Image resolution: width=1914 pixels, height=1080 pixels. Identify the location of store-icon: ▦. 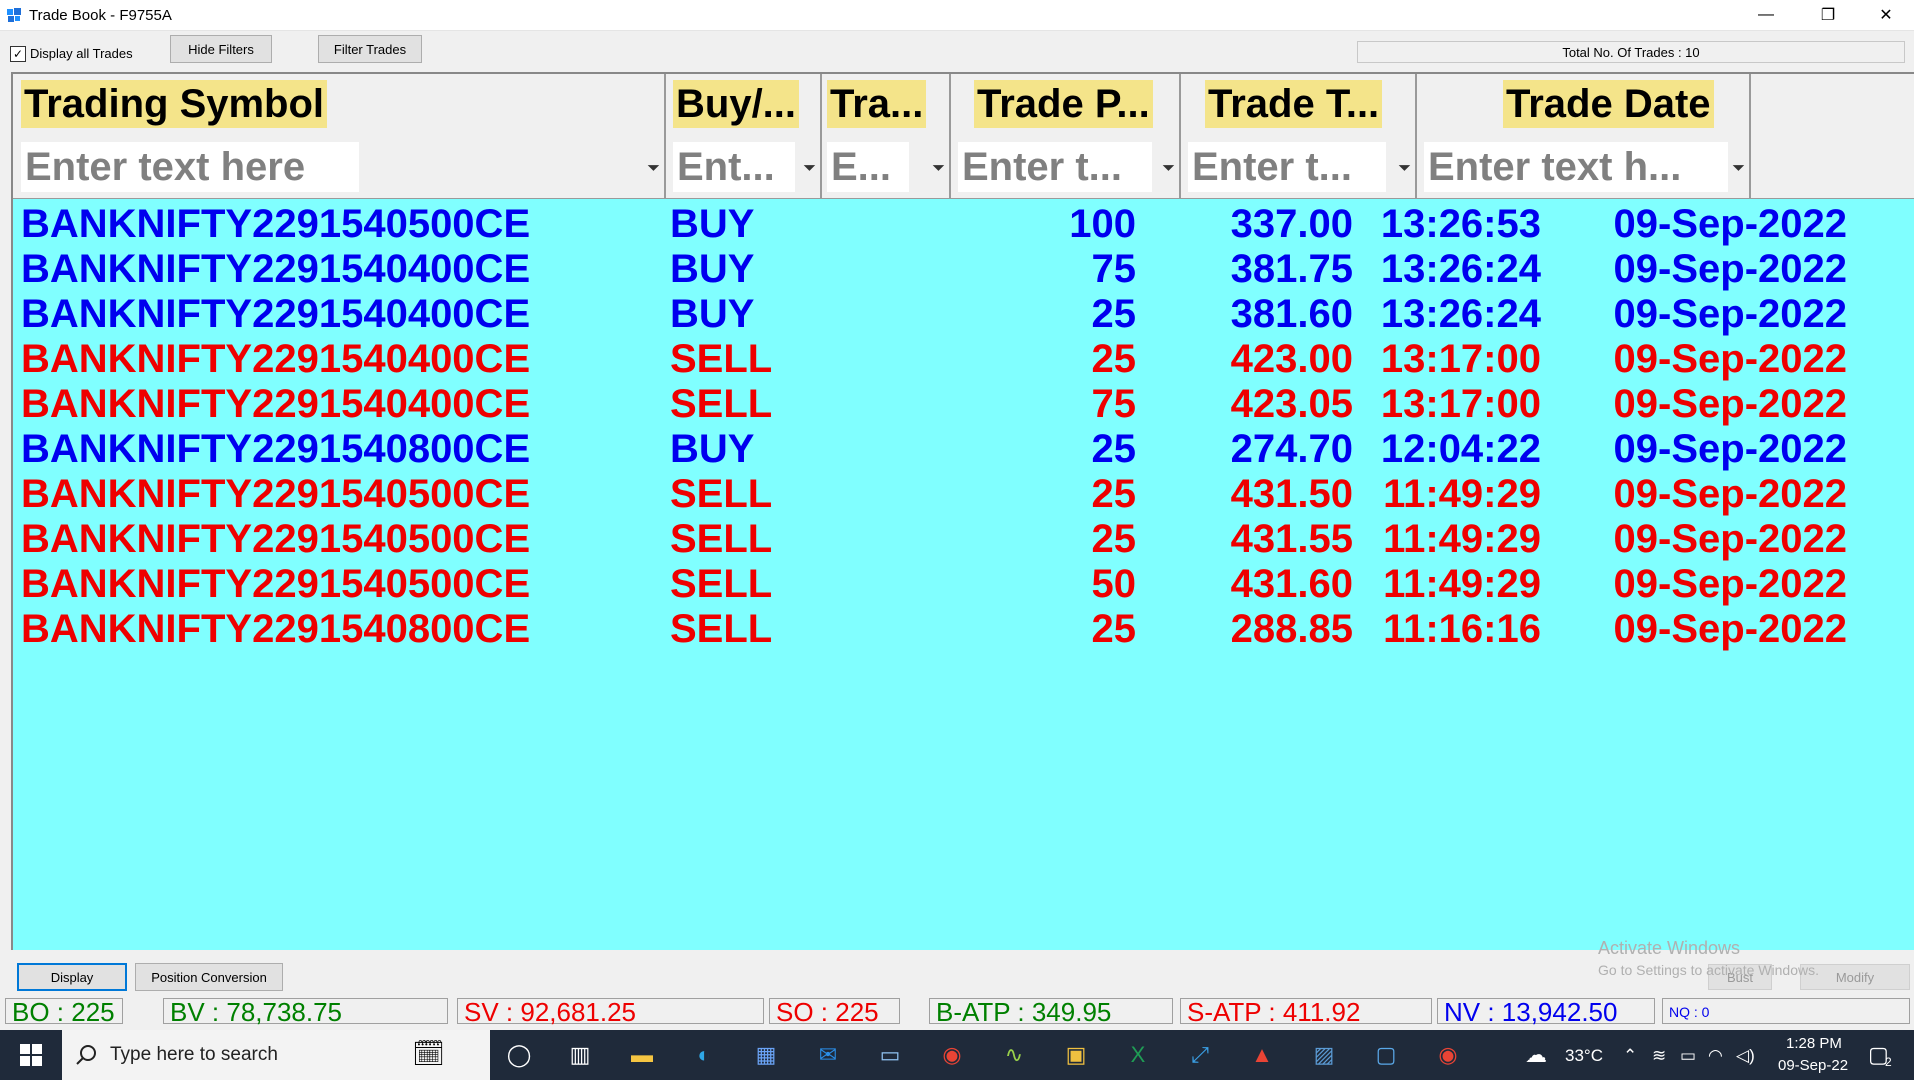
(766, 1055).